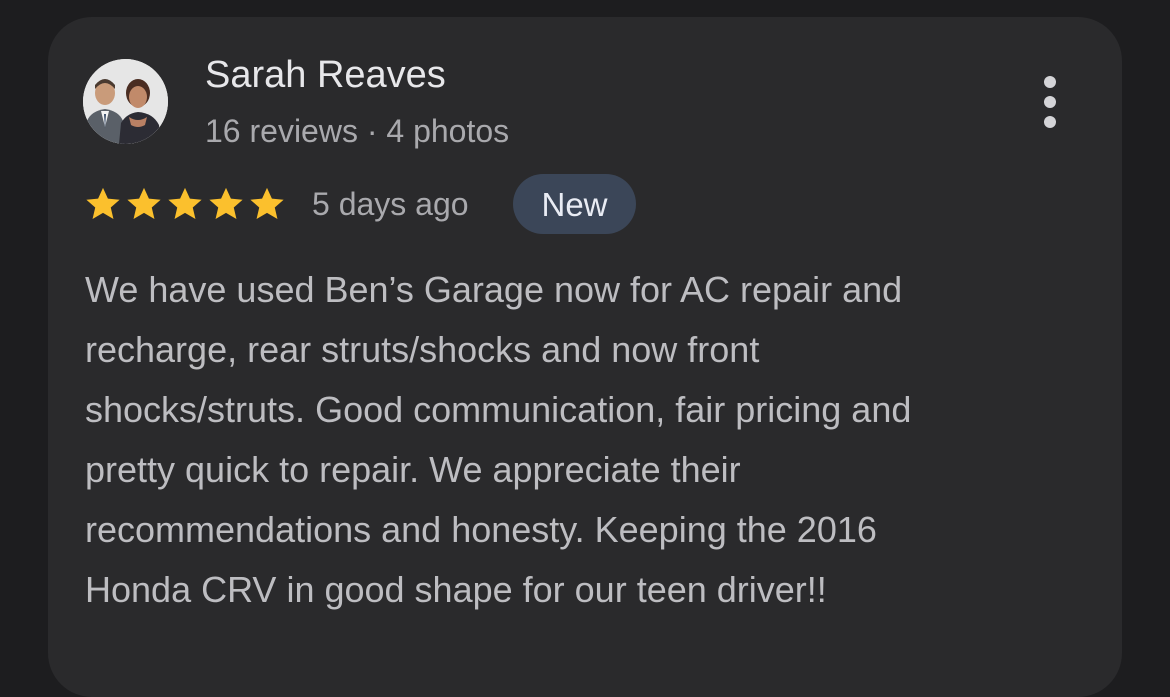 This screenshot has height=697, width=1170. I want to click on more-options-button, so click(1050, 102).